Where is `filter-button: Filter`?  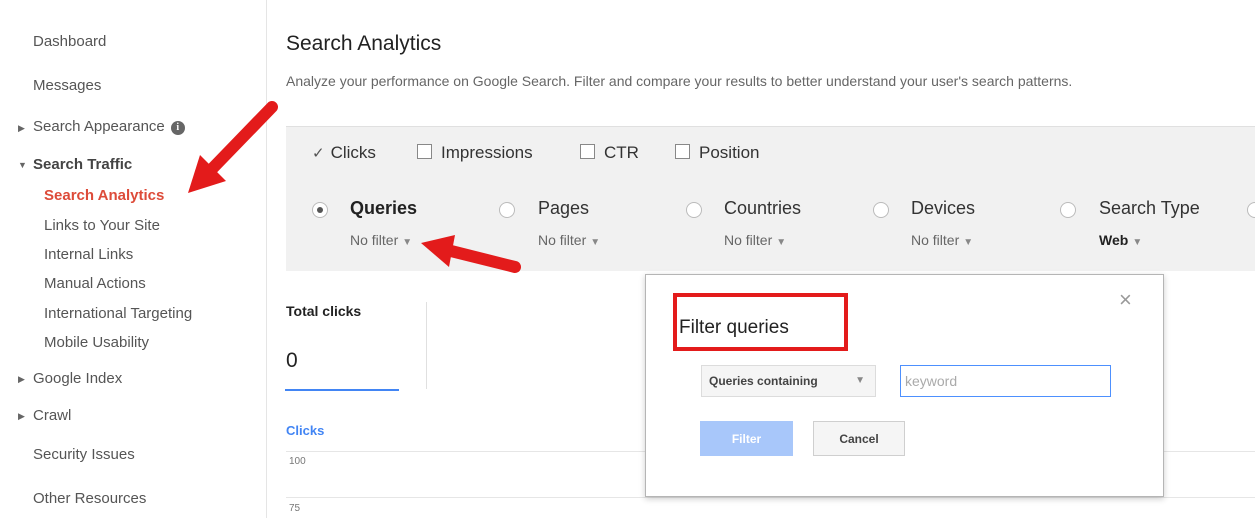
filter-button: Filter is located at coordinates (746, 438).